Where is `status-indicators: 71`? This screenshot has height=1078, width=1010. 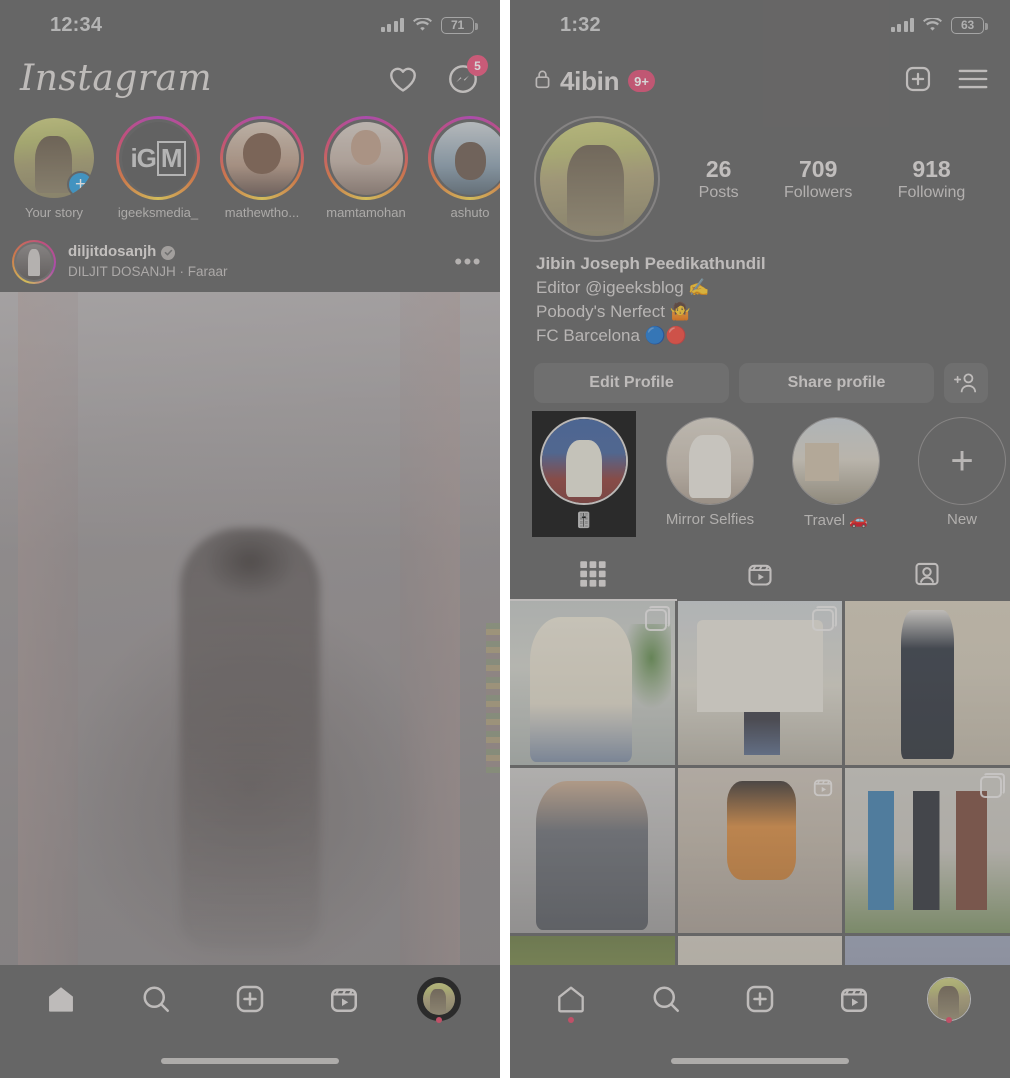 status-indicators: 71 is located at coordinates (429, 25).